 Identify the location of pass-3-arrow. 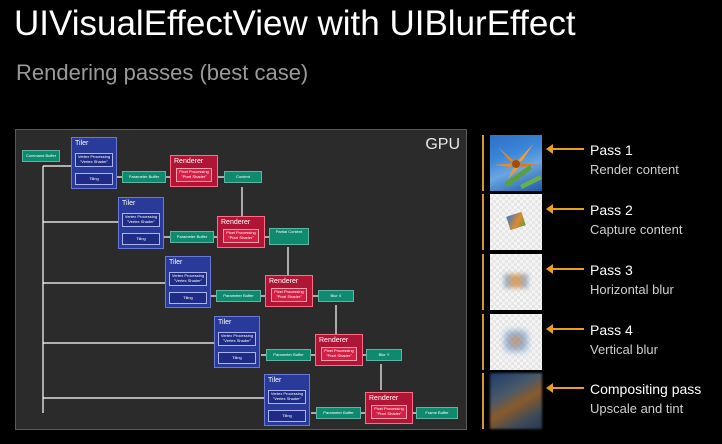
(565, 269).